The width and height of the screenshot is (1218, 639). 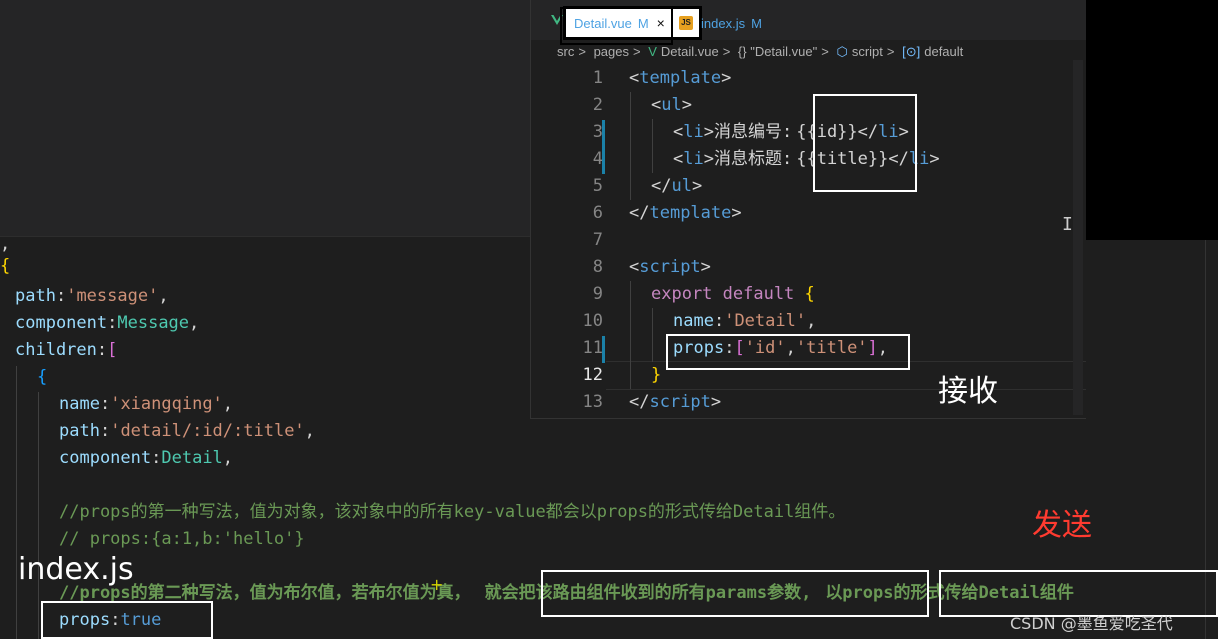 What do you see at coordinates (670, 267) in the screenshot?
I see `code-line: <script>` at bounding box center [670, 267].